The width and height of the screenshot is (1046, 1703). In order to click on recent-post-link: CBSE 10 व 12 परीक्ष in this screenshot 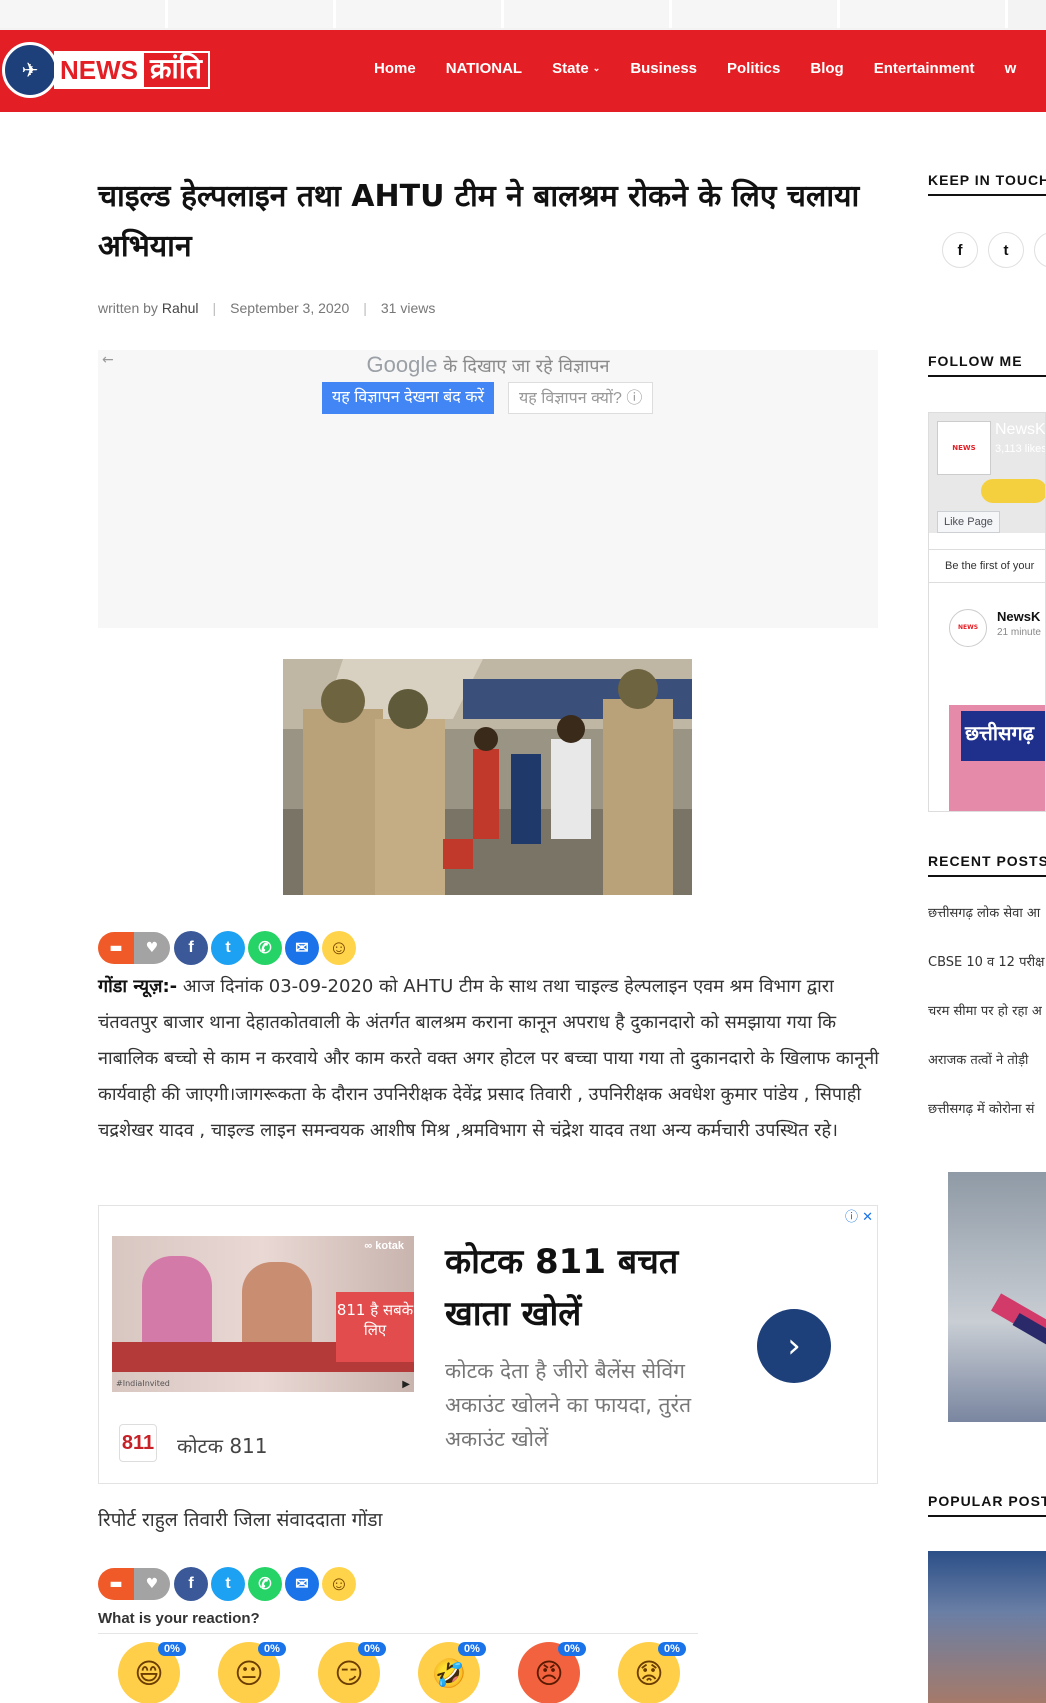, I will do `click(987, 976)`.